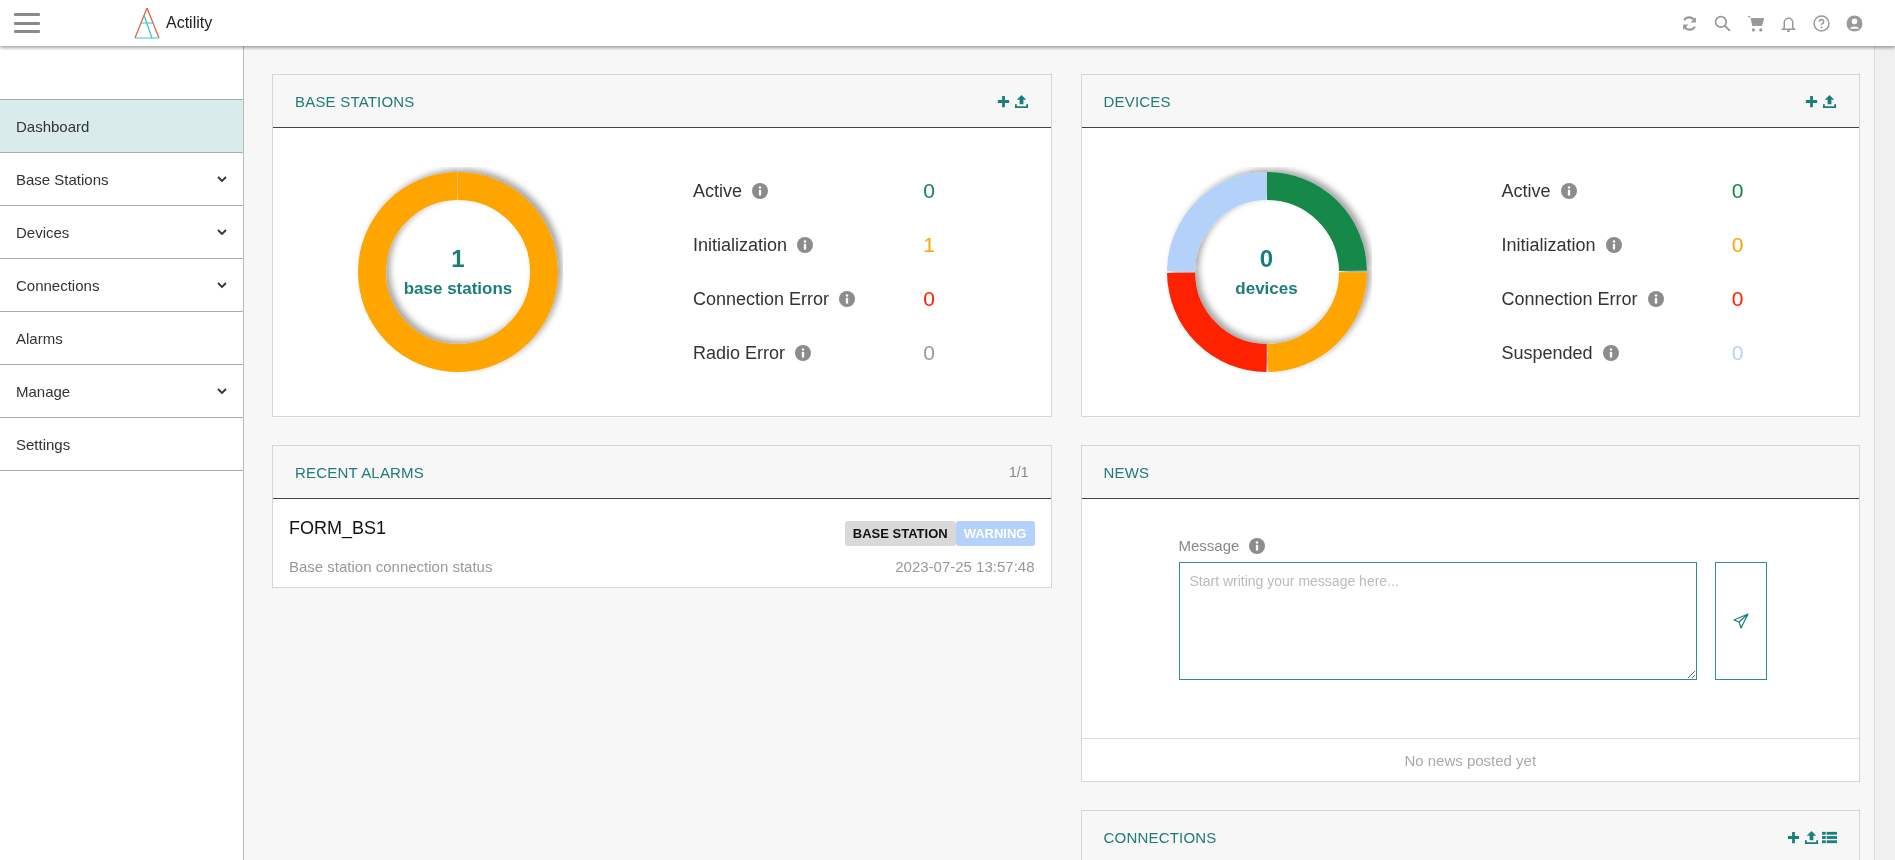 The height and width of the screenshot is (860, 1895). What do you see at coordinates (1266, 289) in the screenshot?
I see `total-label: devices` at bounding box center [1266, 289].